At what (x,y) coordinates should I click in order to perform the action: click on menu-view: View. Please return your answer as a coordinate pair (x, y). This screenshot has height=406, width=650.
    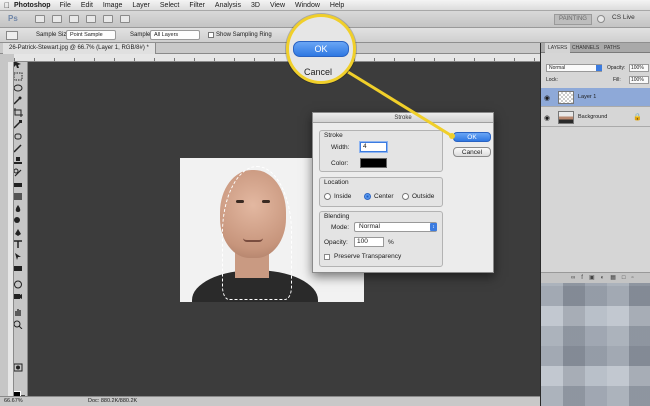
    Looking at the image, I should click on (277, 5).